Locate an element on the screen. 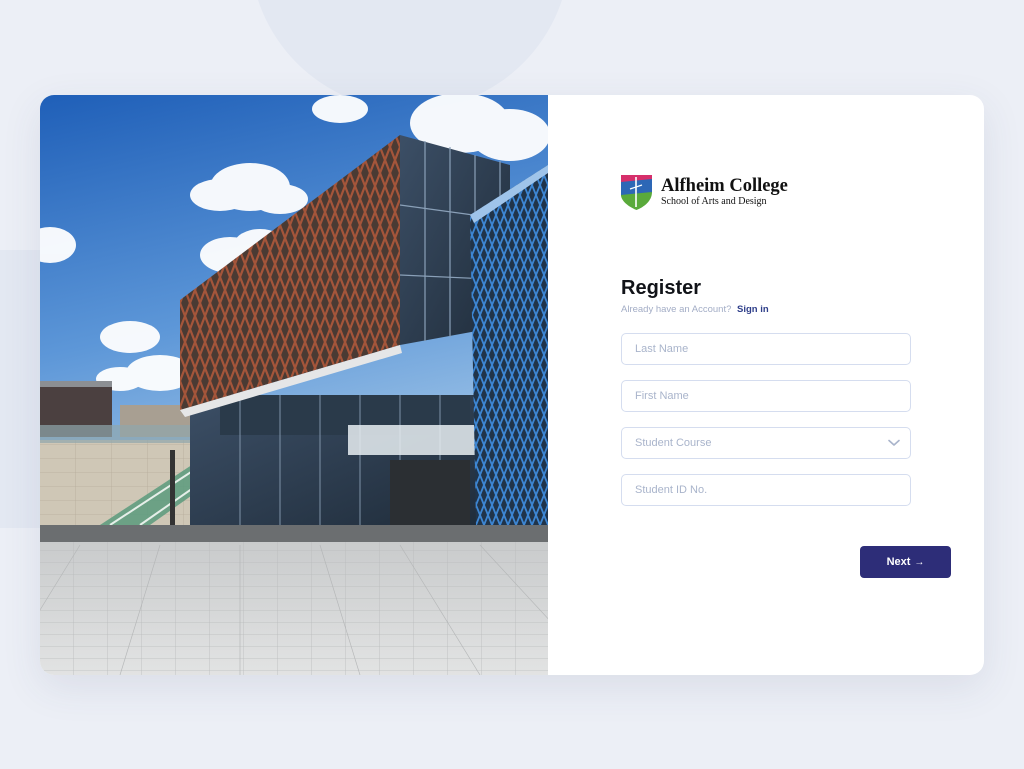 The image size is (1024, 769). next-button-label: Next is located at coordinates (898, 562).